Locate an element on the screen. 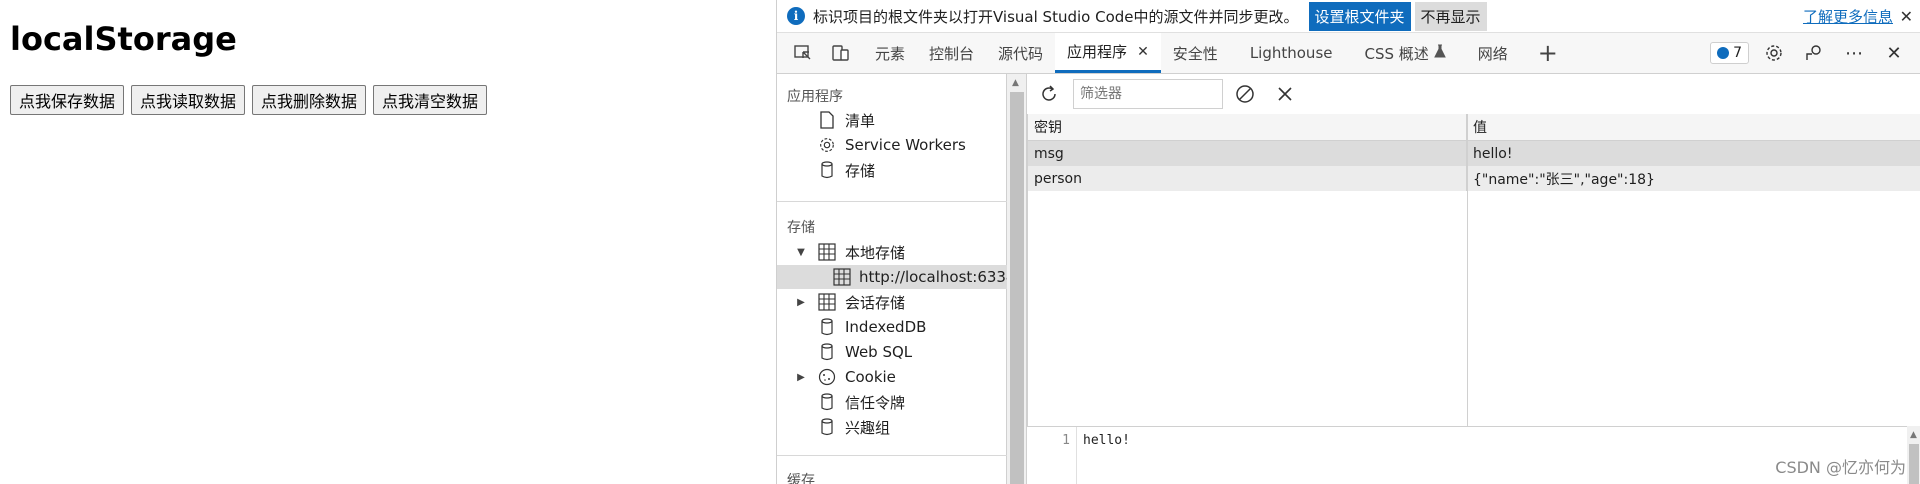 The width and height of the screenshot is (1920, 484). grid-header: 密钥 值 is located at coordinates (1474, 127).